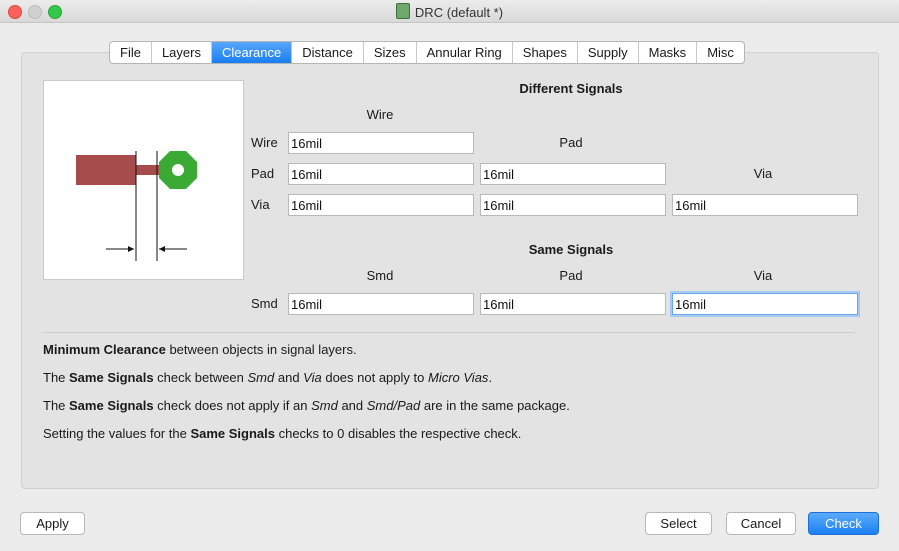  What do you see at coordinates (571, 275) in the screenshot?
I see `col-header-same-pad: Pad` at bounding box center [571, 275].